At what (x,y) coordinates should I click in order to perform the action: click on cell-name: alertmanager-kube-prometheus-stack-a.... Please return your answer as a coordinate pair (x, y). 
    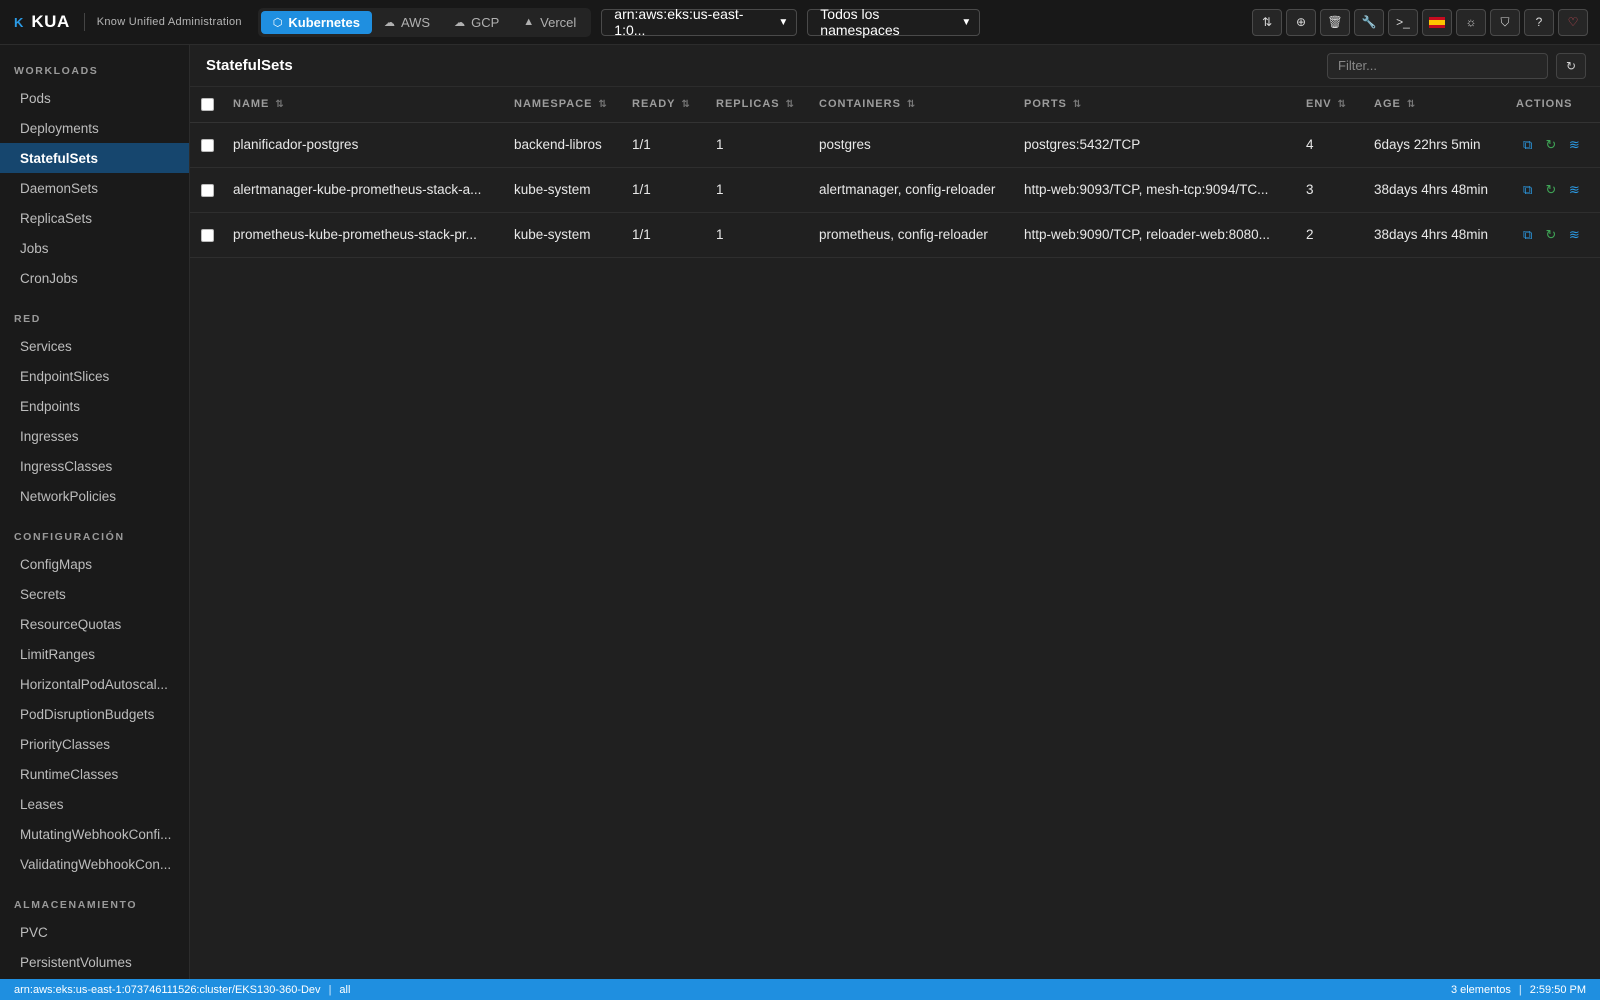
    Looking at the image, I should click on (373, 190).